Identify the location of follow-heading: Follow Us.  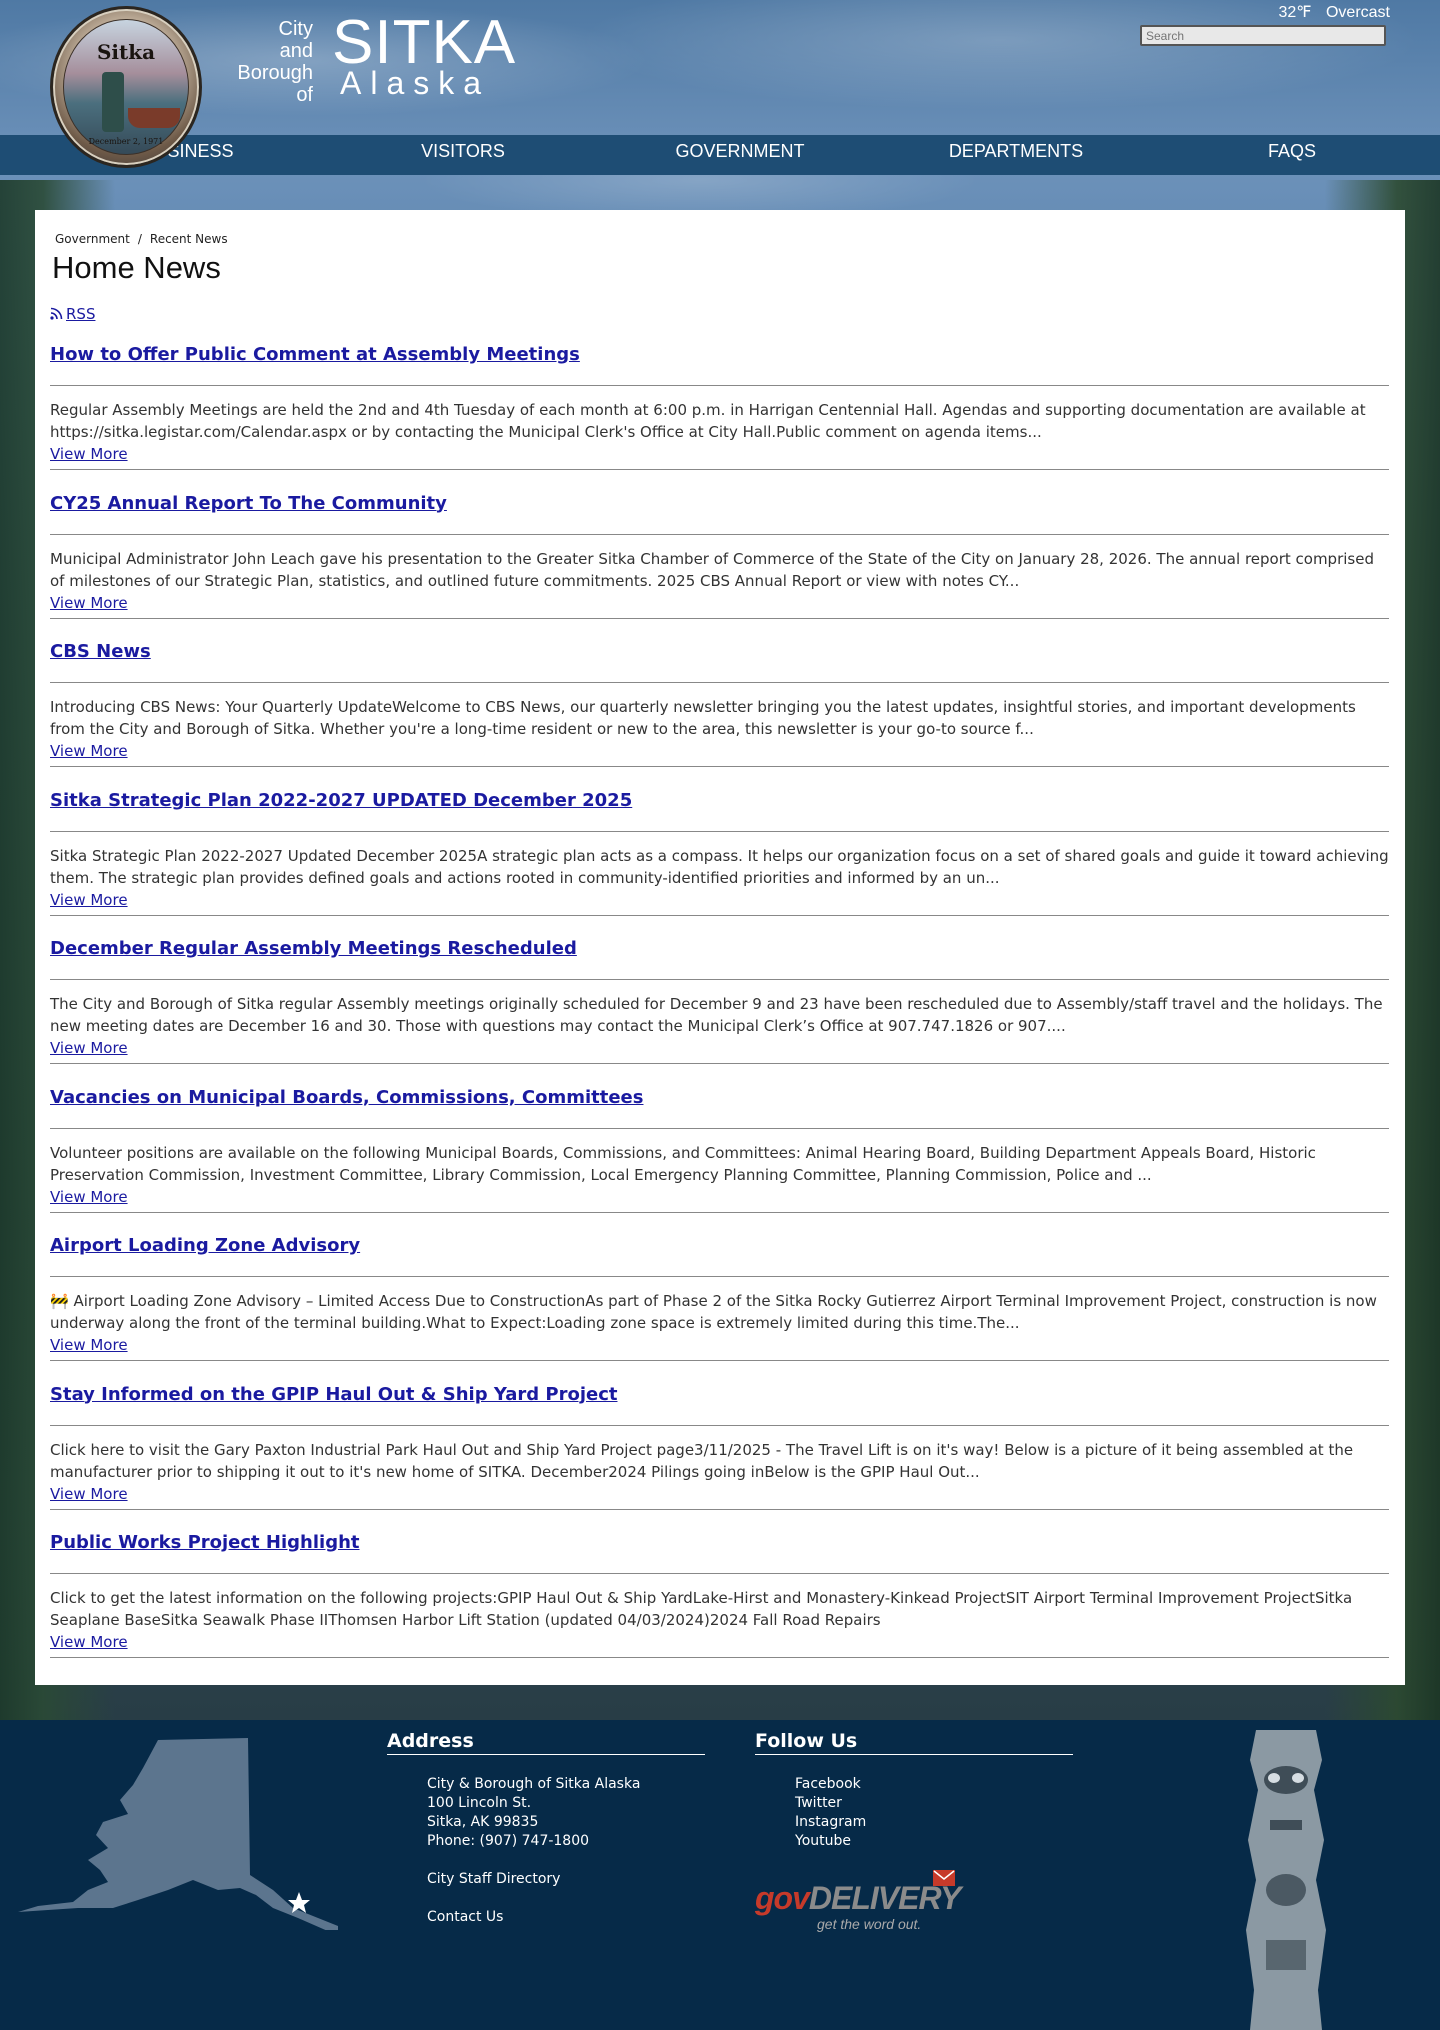
(914, 1742).